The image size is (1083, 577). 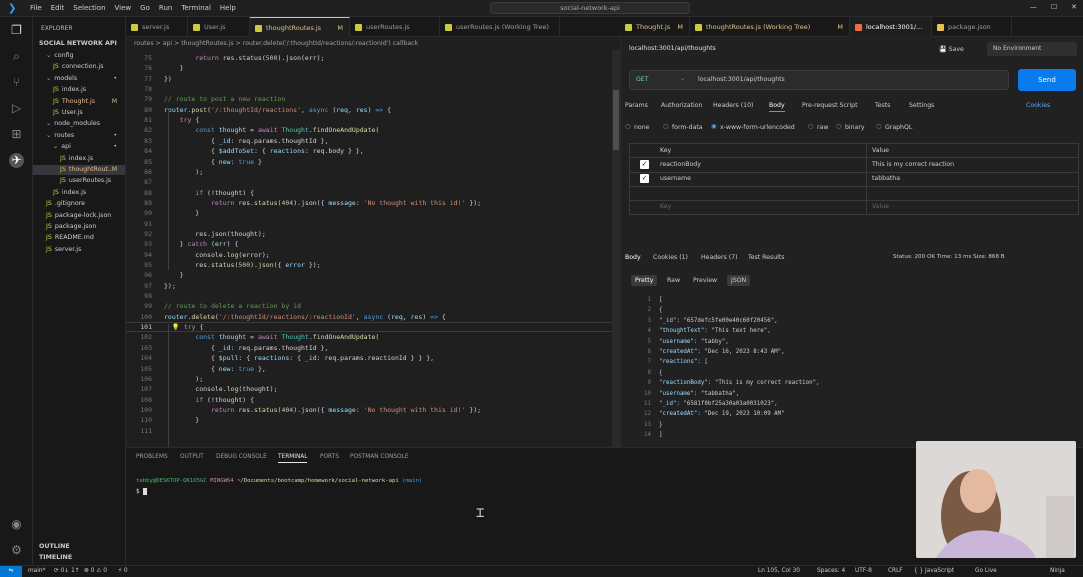 I want to click on close-icon: ✕, so click(x=1074, y=7).